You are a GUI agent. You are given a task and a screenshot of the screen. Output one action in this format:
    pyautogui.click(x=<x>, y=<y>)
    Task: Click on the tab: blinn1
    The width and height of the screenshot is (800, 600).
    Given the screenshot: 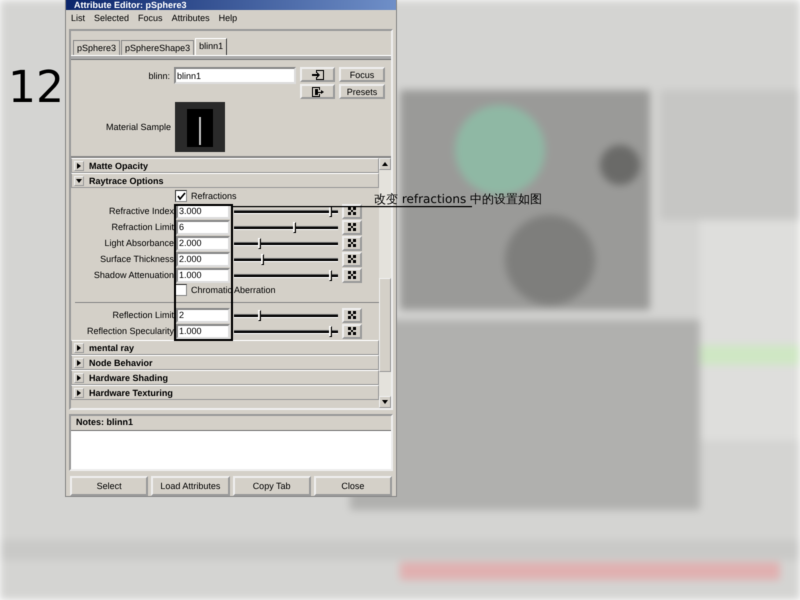 What is the action you would take?
    pyautogui.click(x=211, y=46)
    